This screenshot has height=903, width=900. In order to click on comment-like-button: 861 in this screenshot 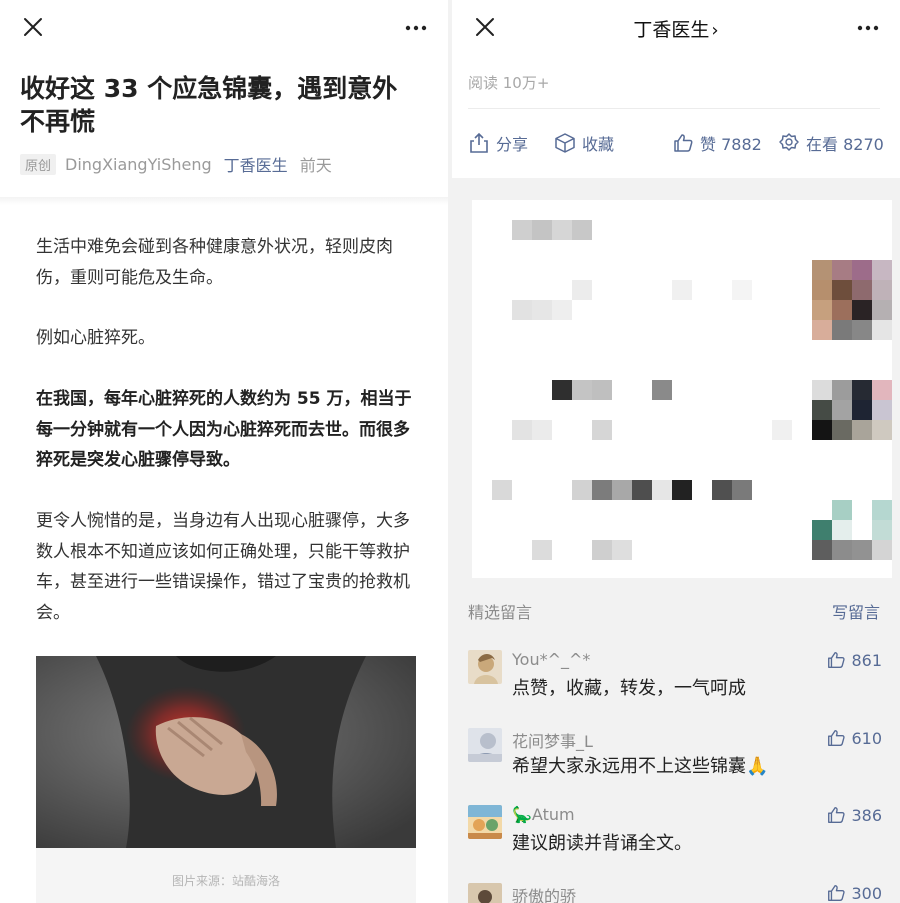, I will do `click(854, 660)`.